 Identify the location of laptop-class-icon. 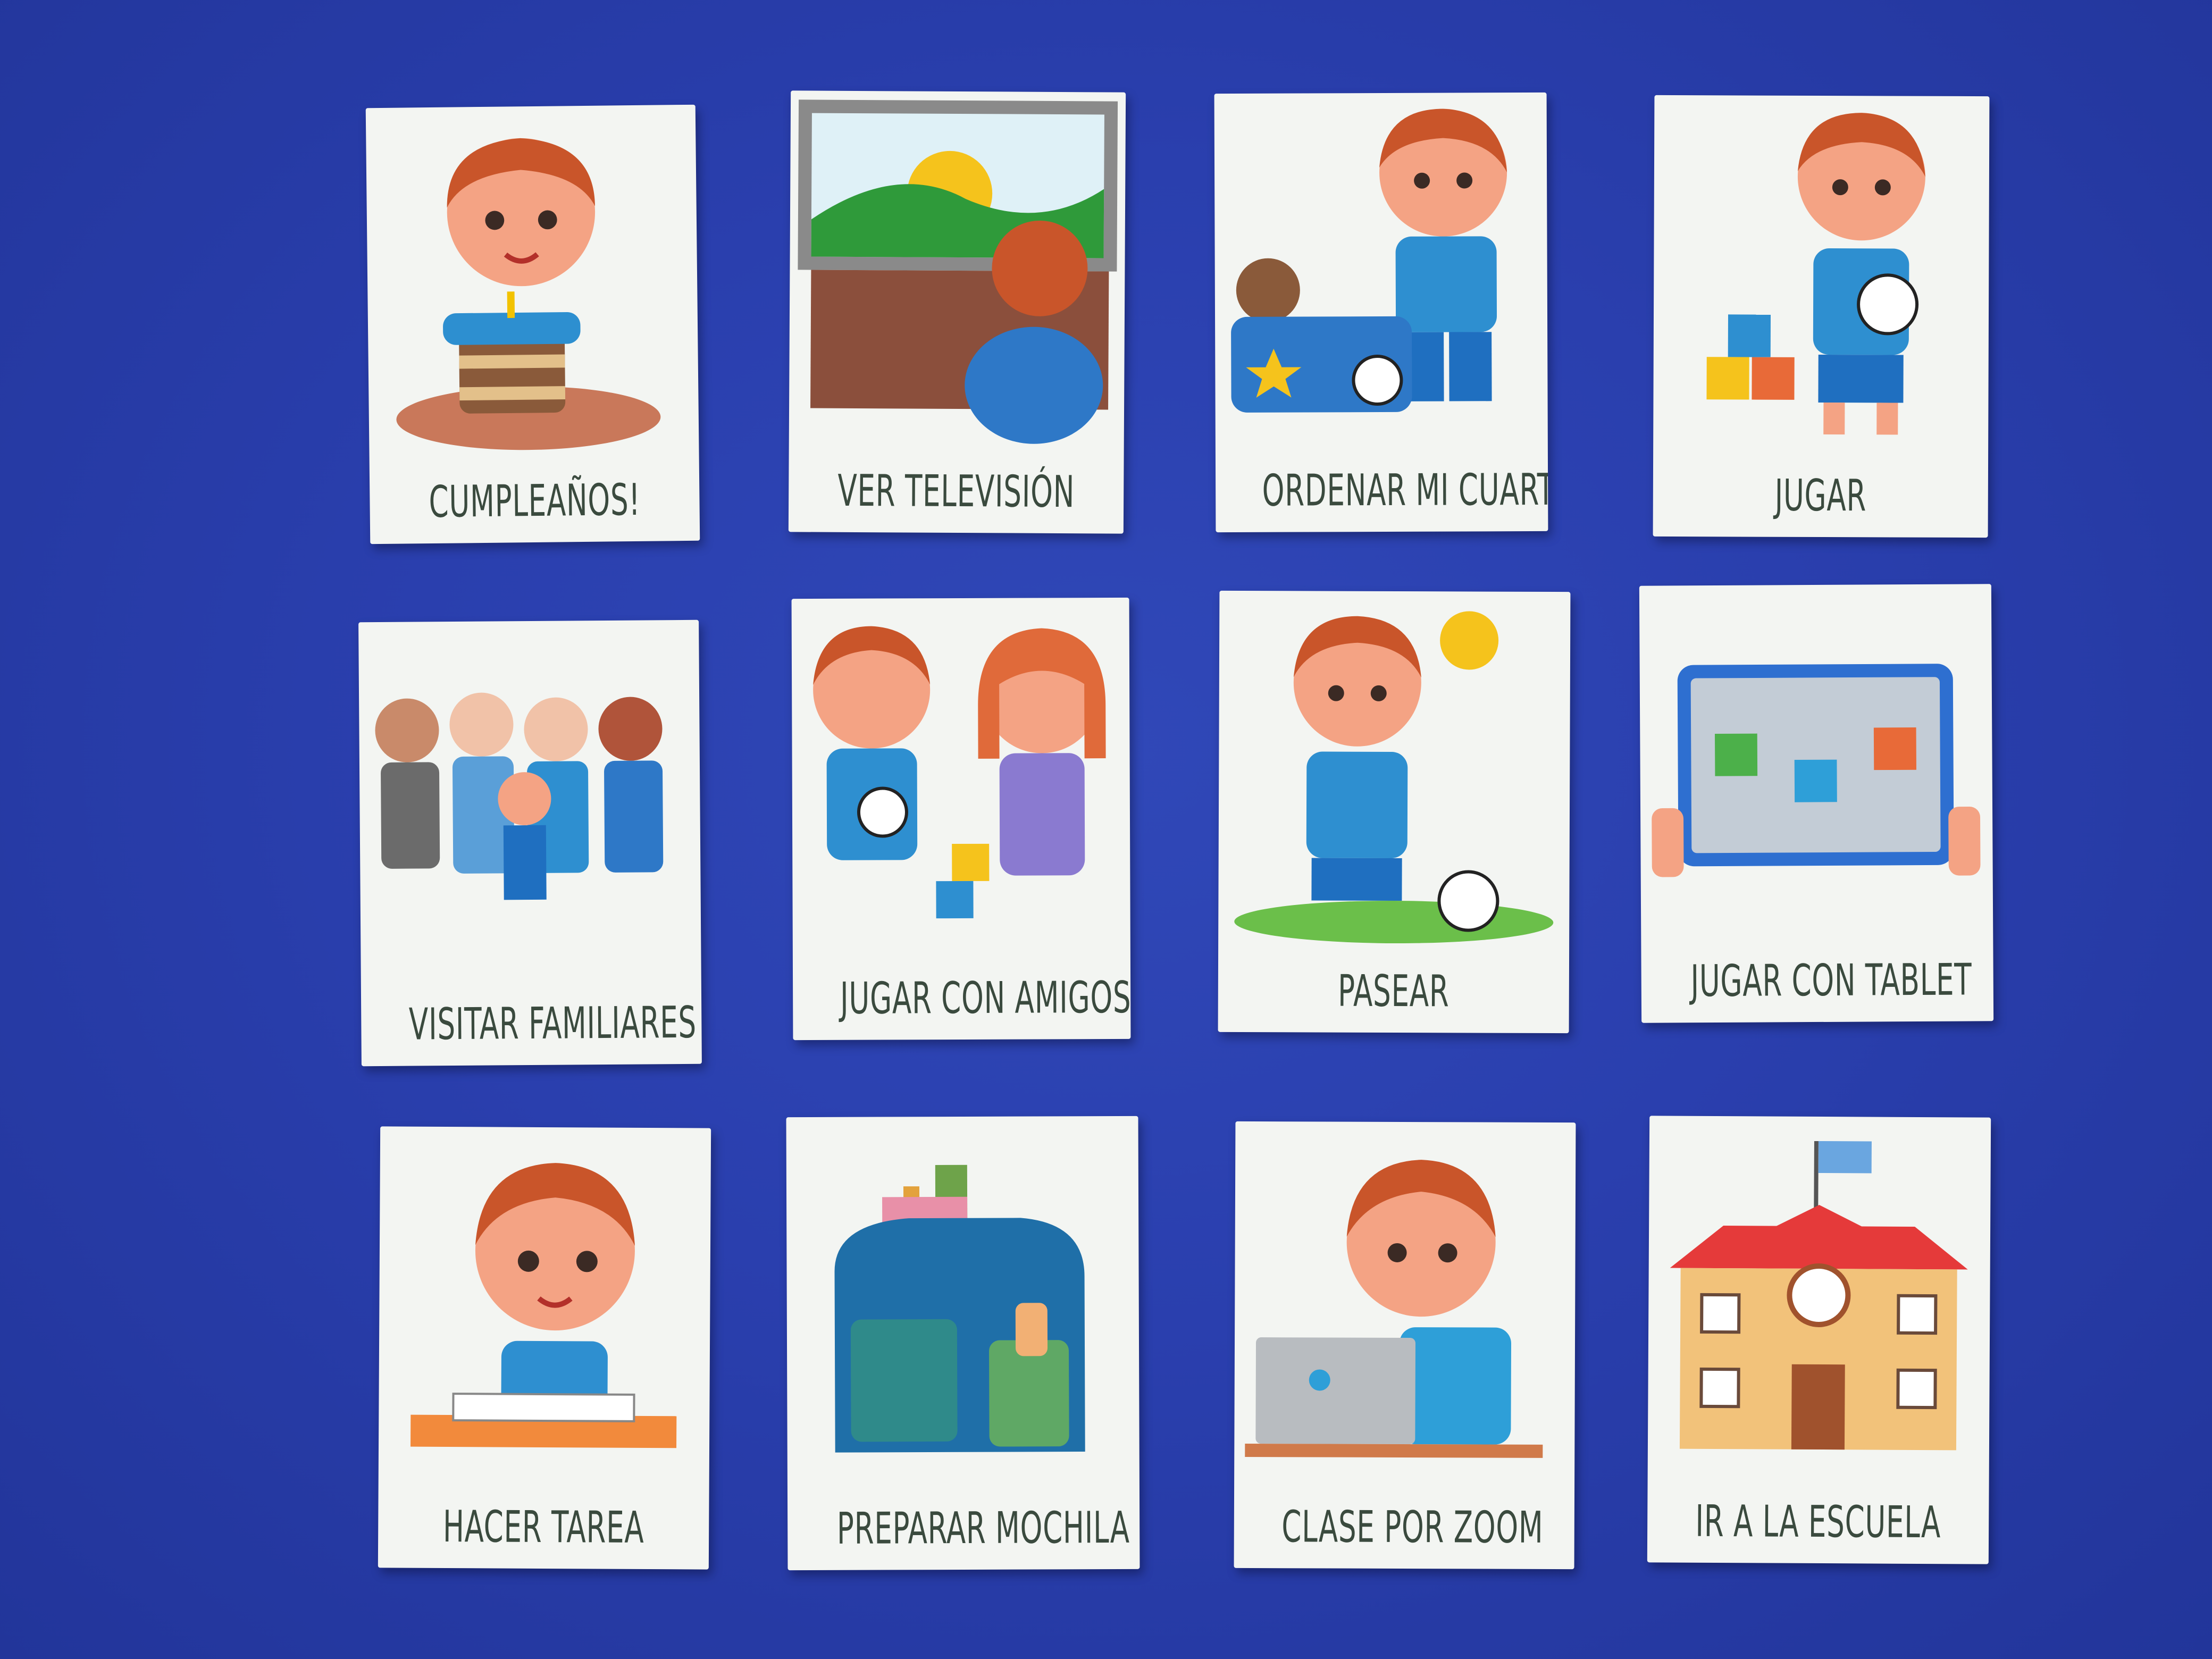
(1394, 1309).